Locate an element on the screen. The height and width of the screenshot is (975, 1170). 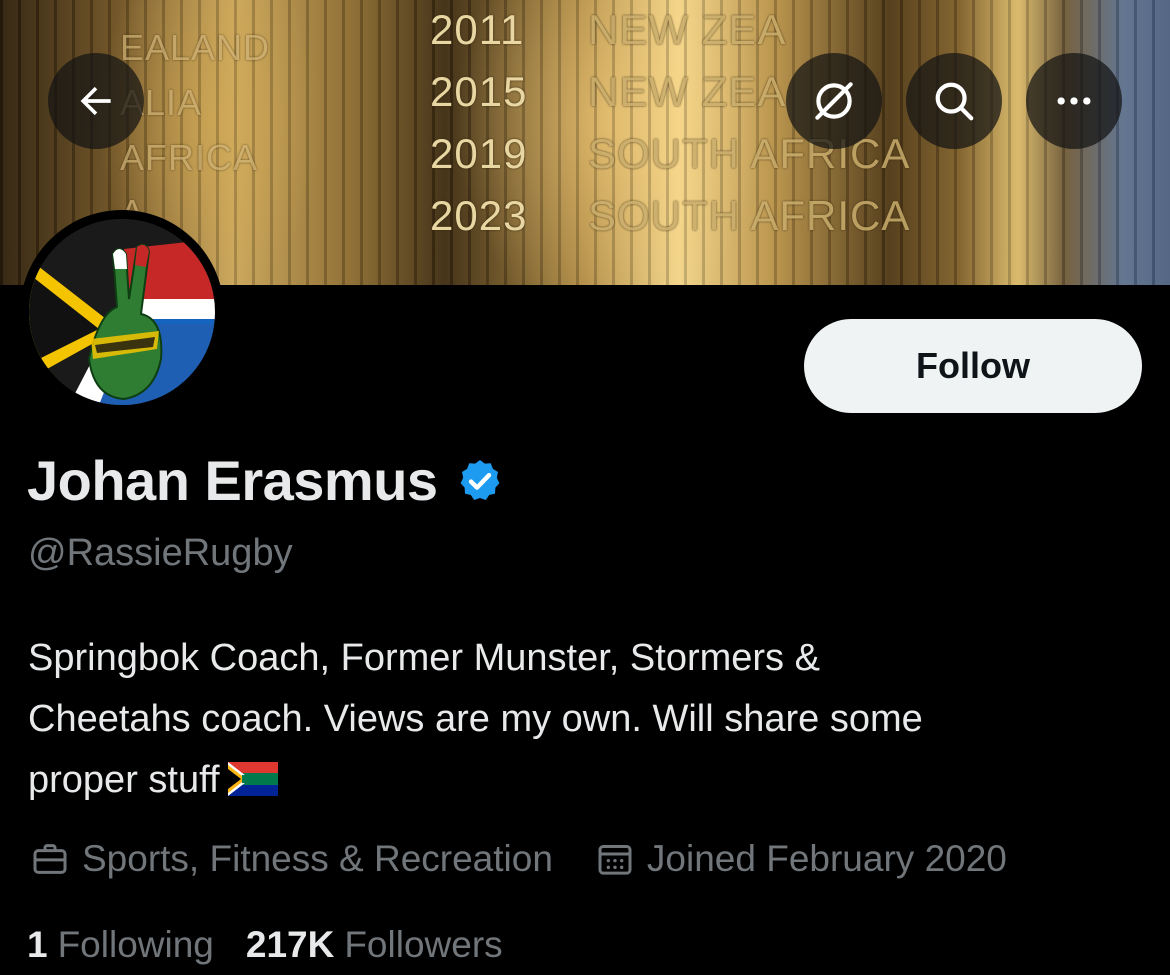
peace-hand-flag-avatar-image is located at coordinates (122, 312).